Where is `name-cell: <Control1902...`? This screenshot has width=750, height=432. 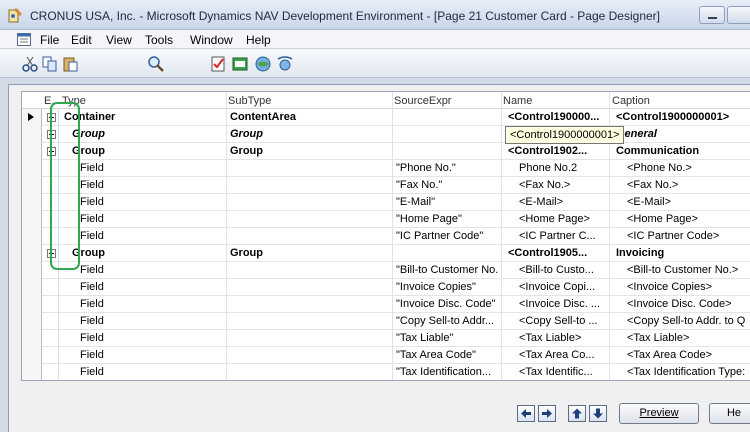
name-cell: <Control1902... is located at coordinates (558, 151).